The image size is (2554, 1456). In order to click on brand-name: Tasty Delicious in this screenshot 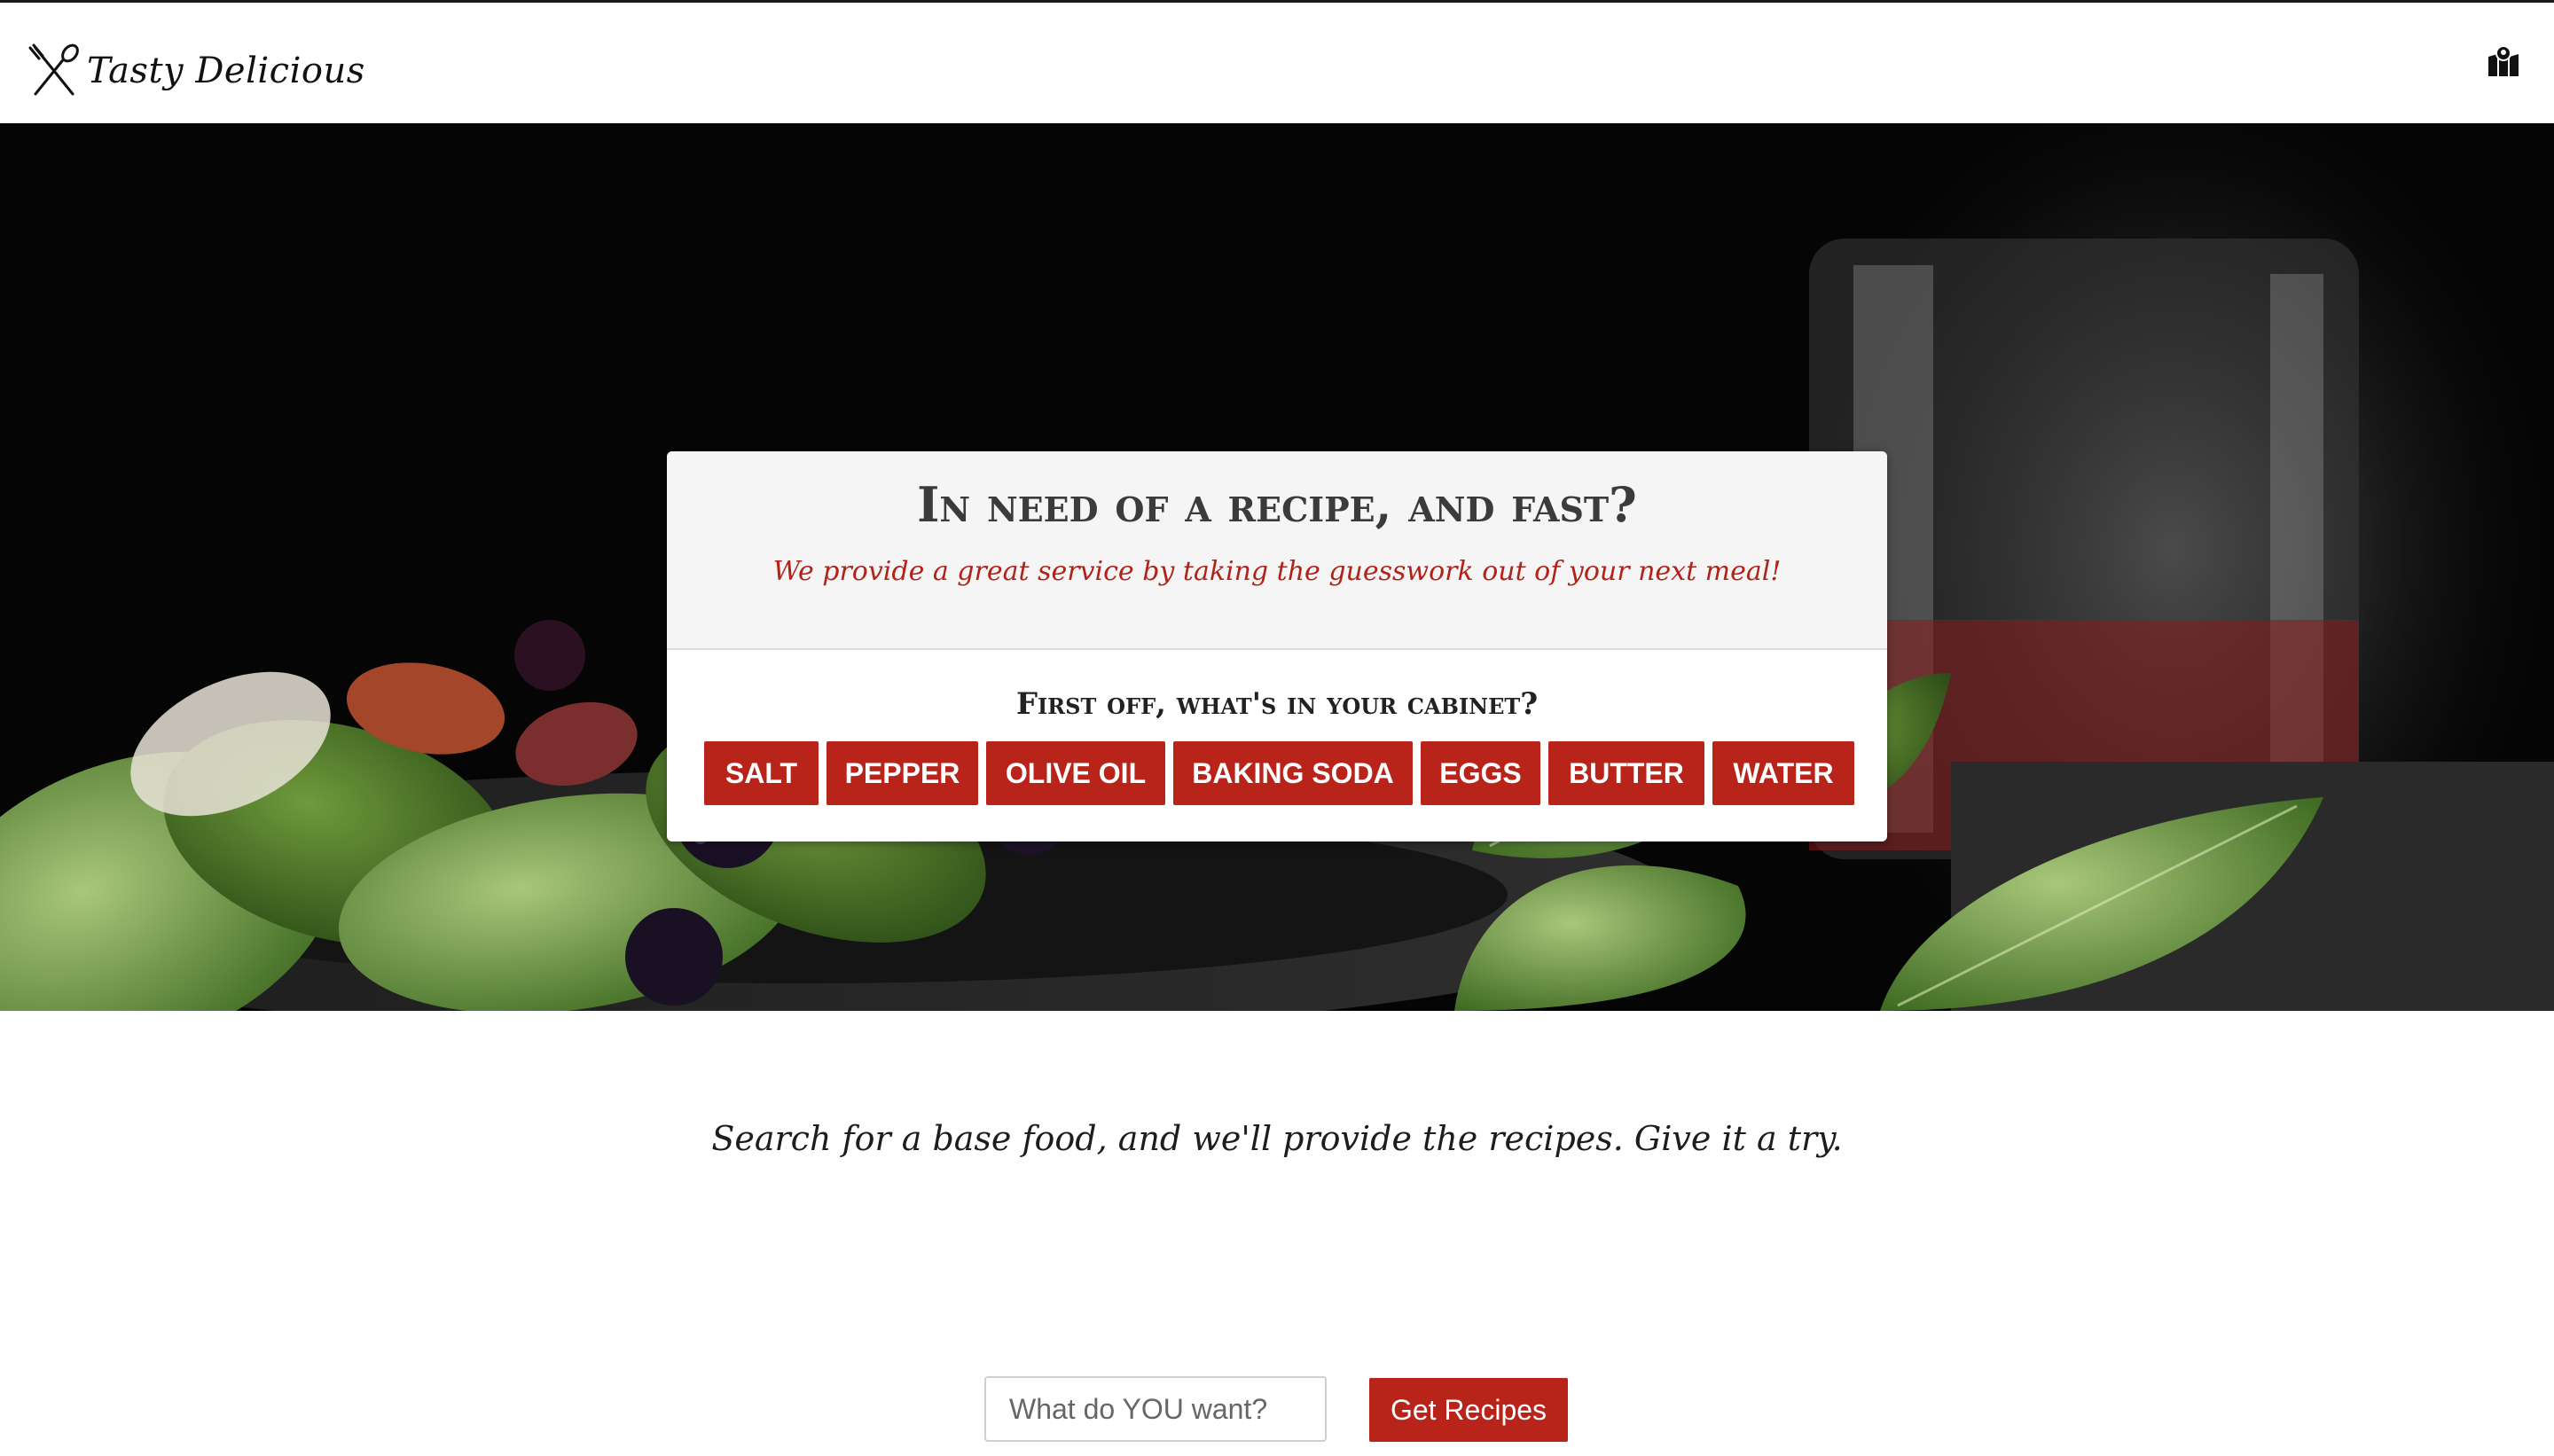, I will do `click(226, 71)`.